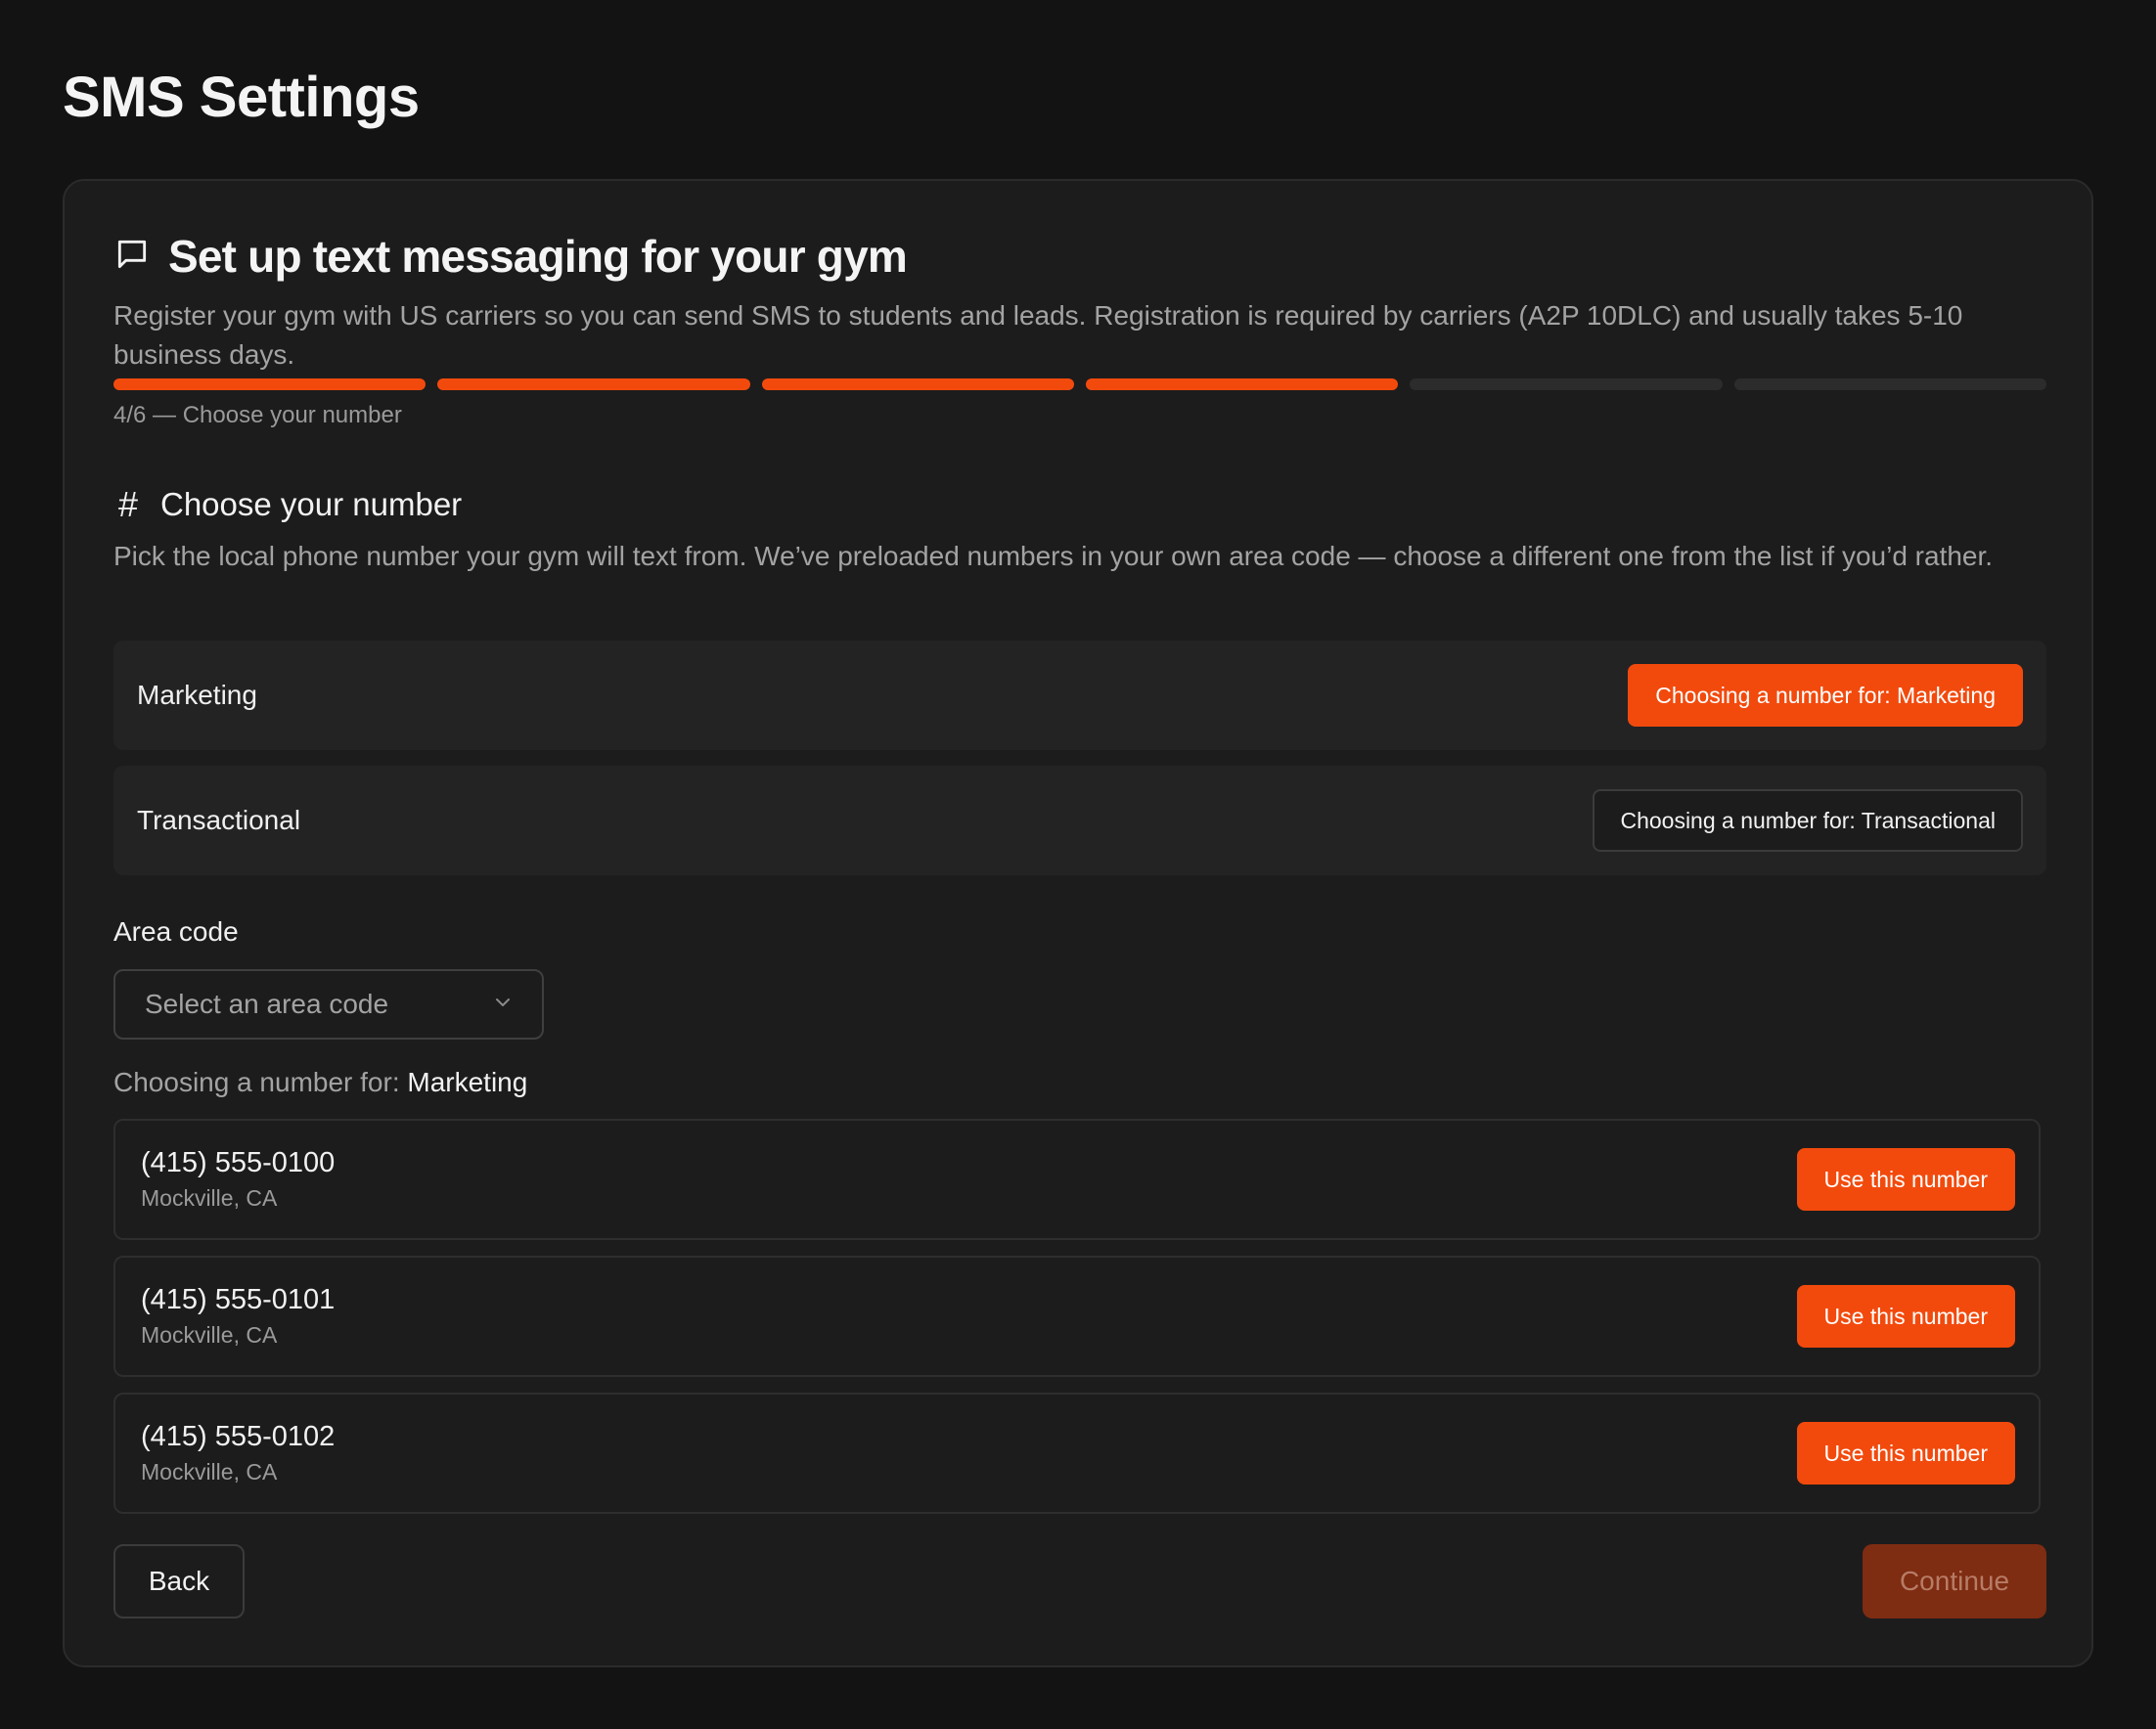 The image size is (2156, 1729). Describe the element at coordinates (538, 256) in the screenshot. I see `card-title: Set up text messaging for your gym` at that location.